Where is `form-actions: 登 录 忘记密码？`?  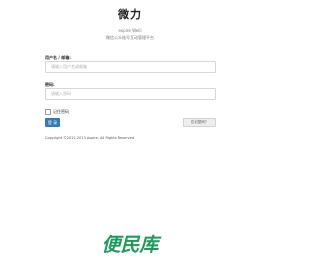
form-actions: 登 录 忘记密码？ is located at coordinates (130, 124).